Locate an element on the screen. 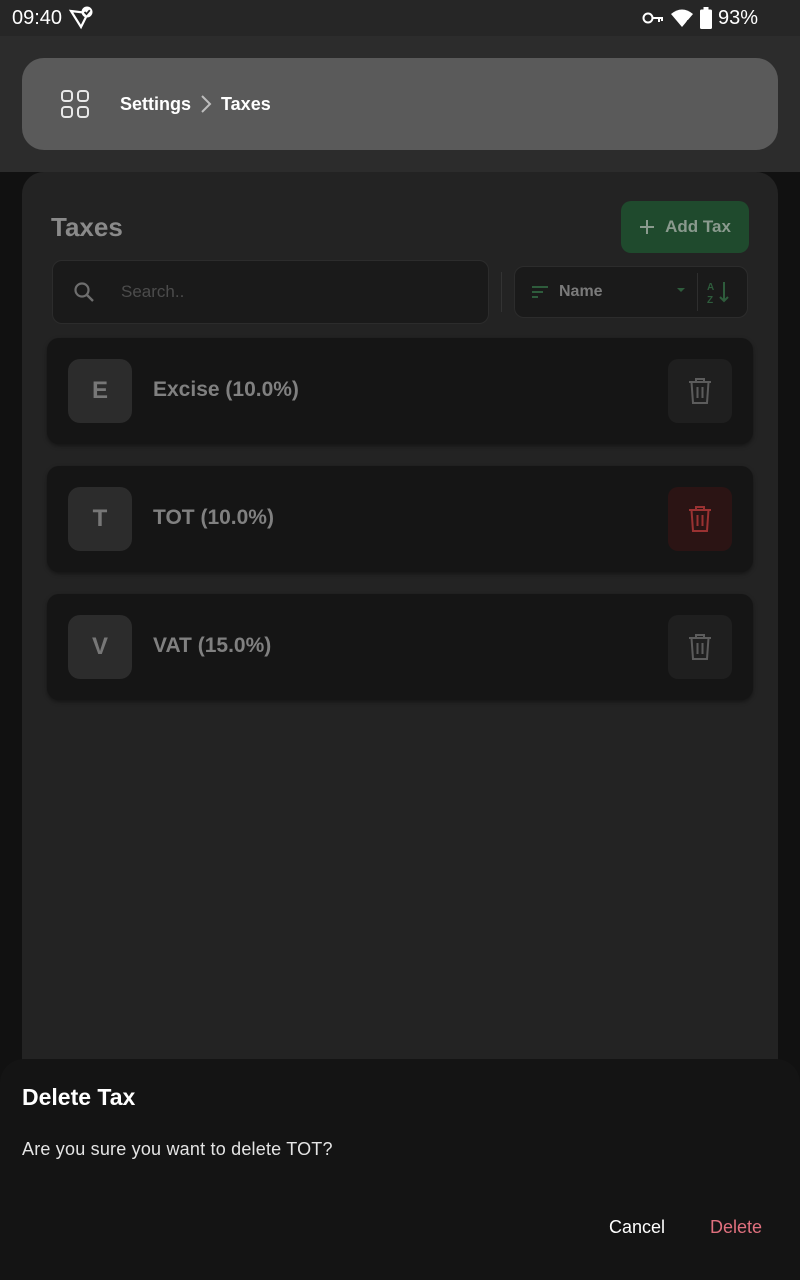 This screenshot has height=1280, width=800. tax-avatar: E is located at coordinates (100, 391).